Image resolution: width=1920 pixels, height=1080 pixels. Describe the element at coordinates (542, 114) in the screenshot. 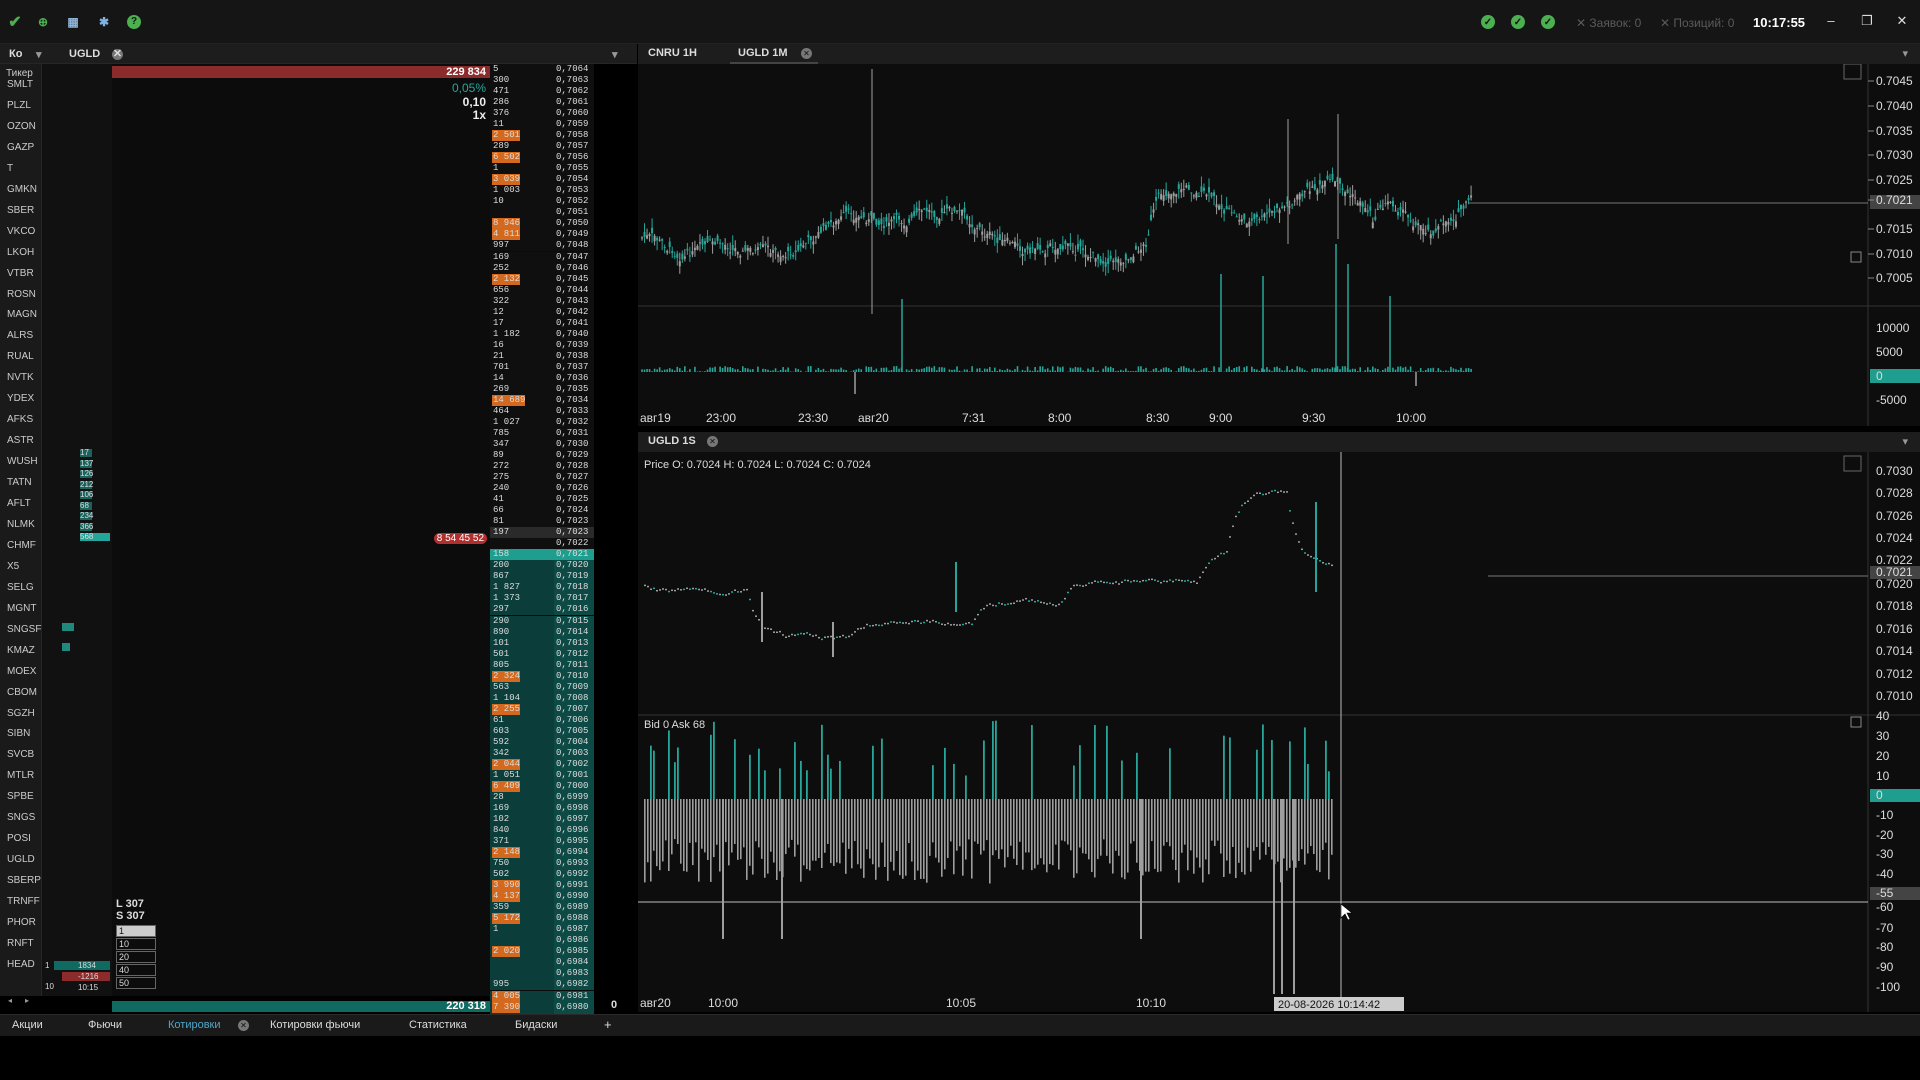

I see `ladder-row: 376 0,7060` at that location.